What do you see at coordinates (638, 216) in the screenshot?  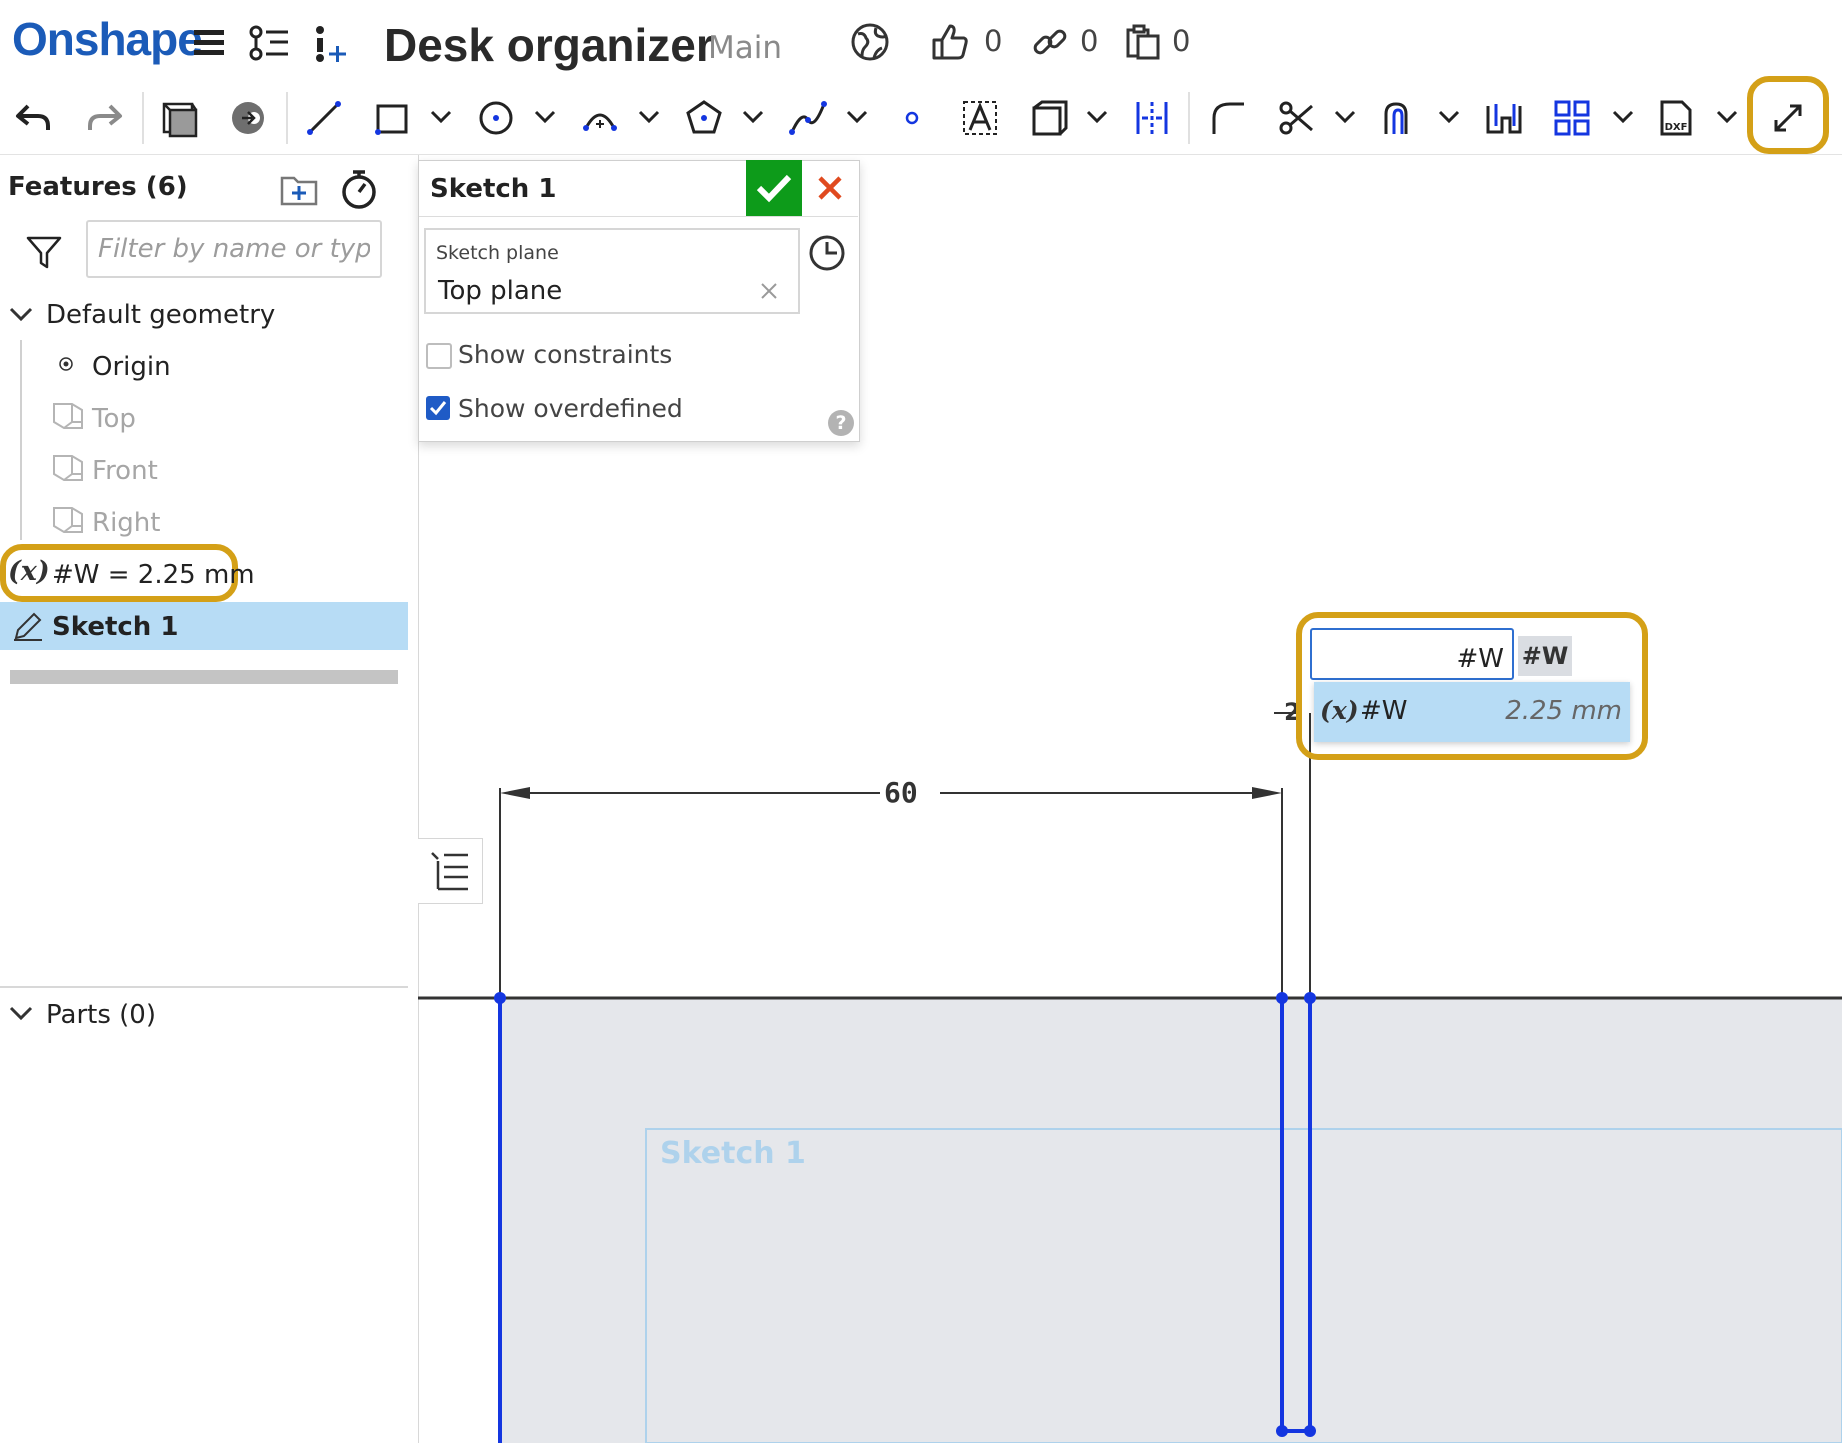 I see `dialog-header-divider` at bounding box center [638, 216].